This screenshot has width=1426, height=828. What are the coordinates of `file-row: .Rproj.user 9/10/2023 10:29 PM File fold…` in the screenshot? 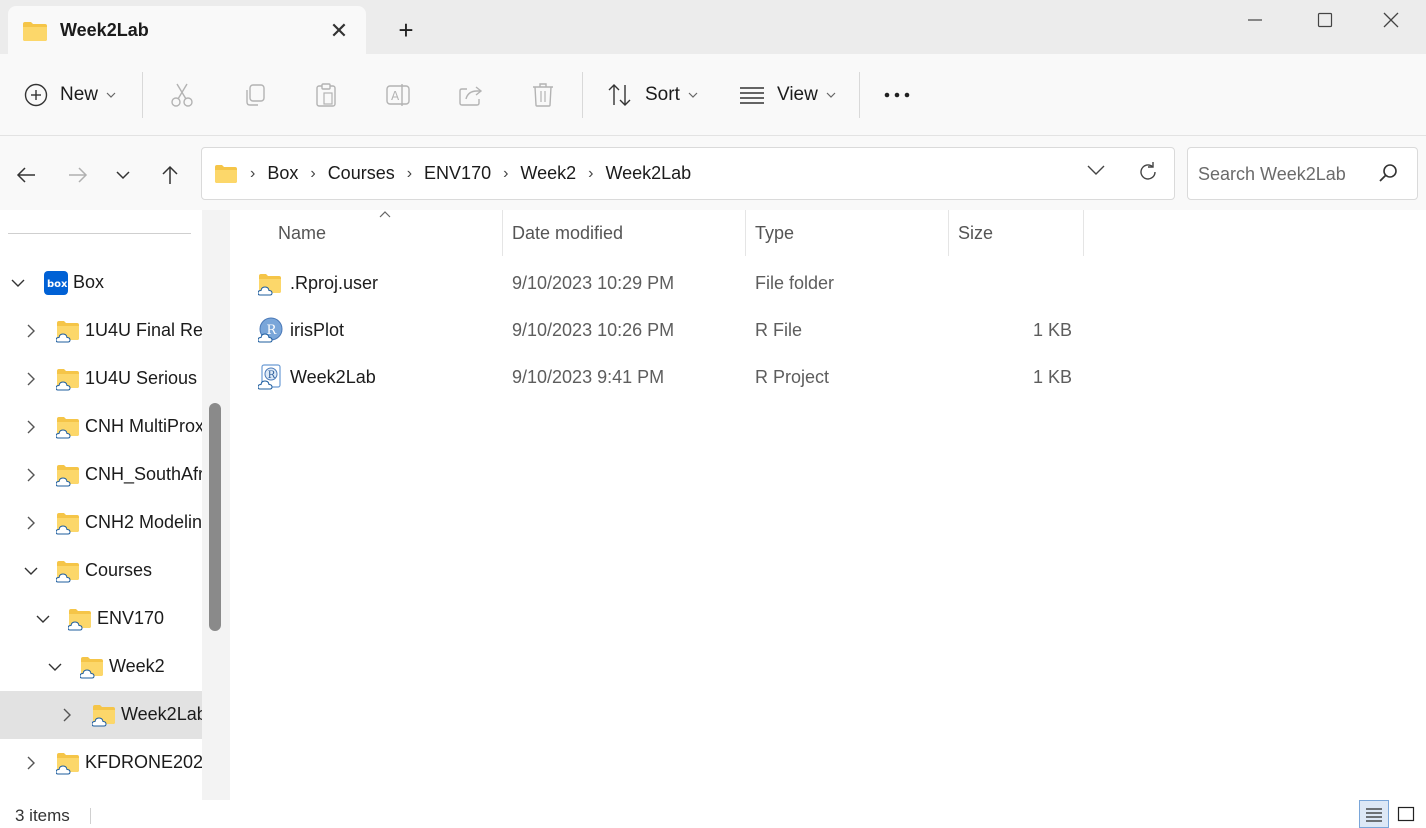 It's located at (828, 283).